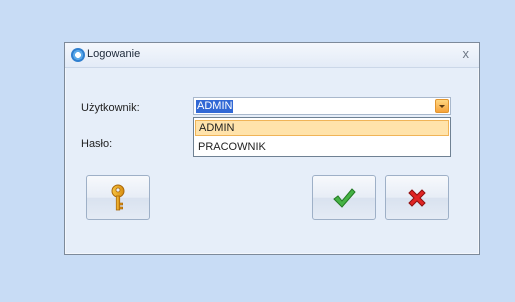  I want to click on close-button: x, so click(466, 53).